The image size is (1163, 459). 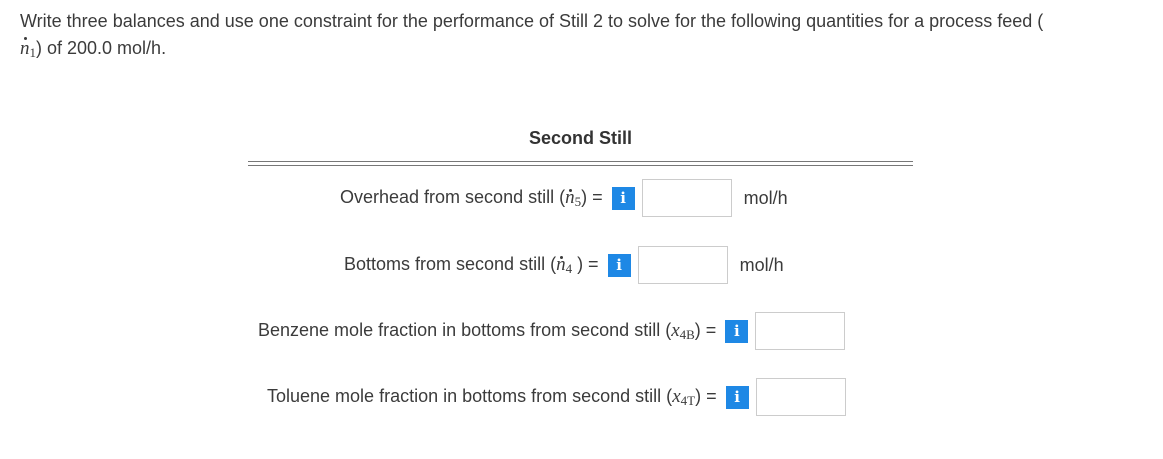 I want to click on section-divider-top, so click(x=580, y=161).